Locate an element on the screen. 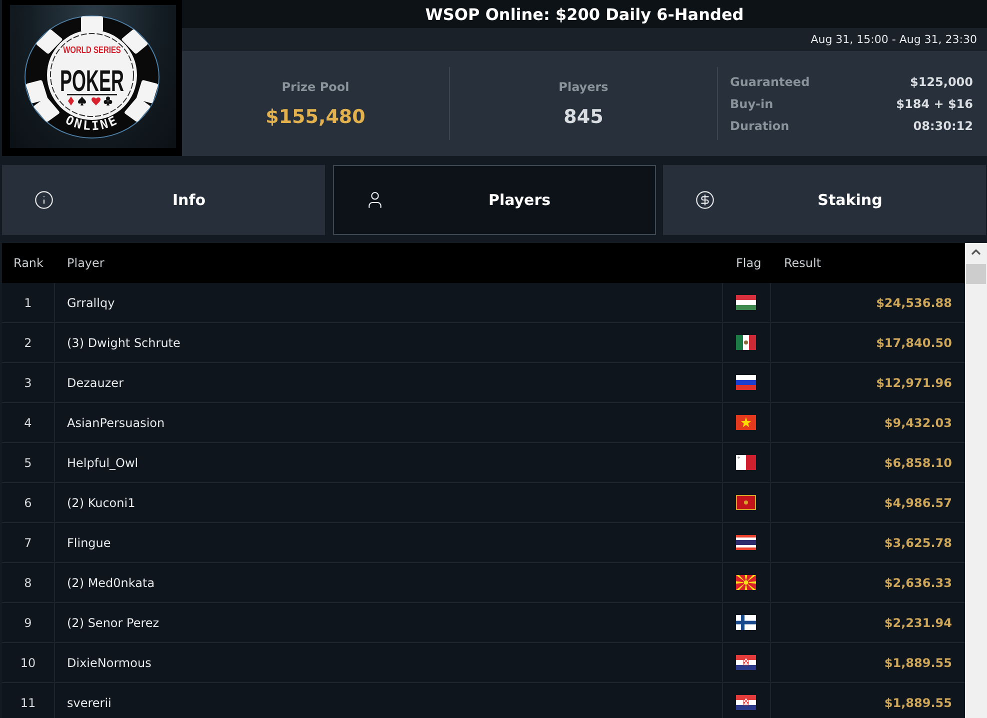  dollar-circle-icon is located at coordinates (705, 200).